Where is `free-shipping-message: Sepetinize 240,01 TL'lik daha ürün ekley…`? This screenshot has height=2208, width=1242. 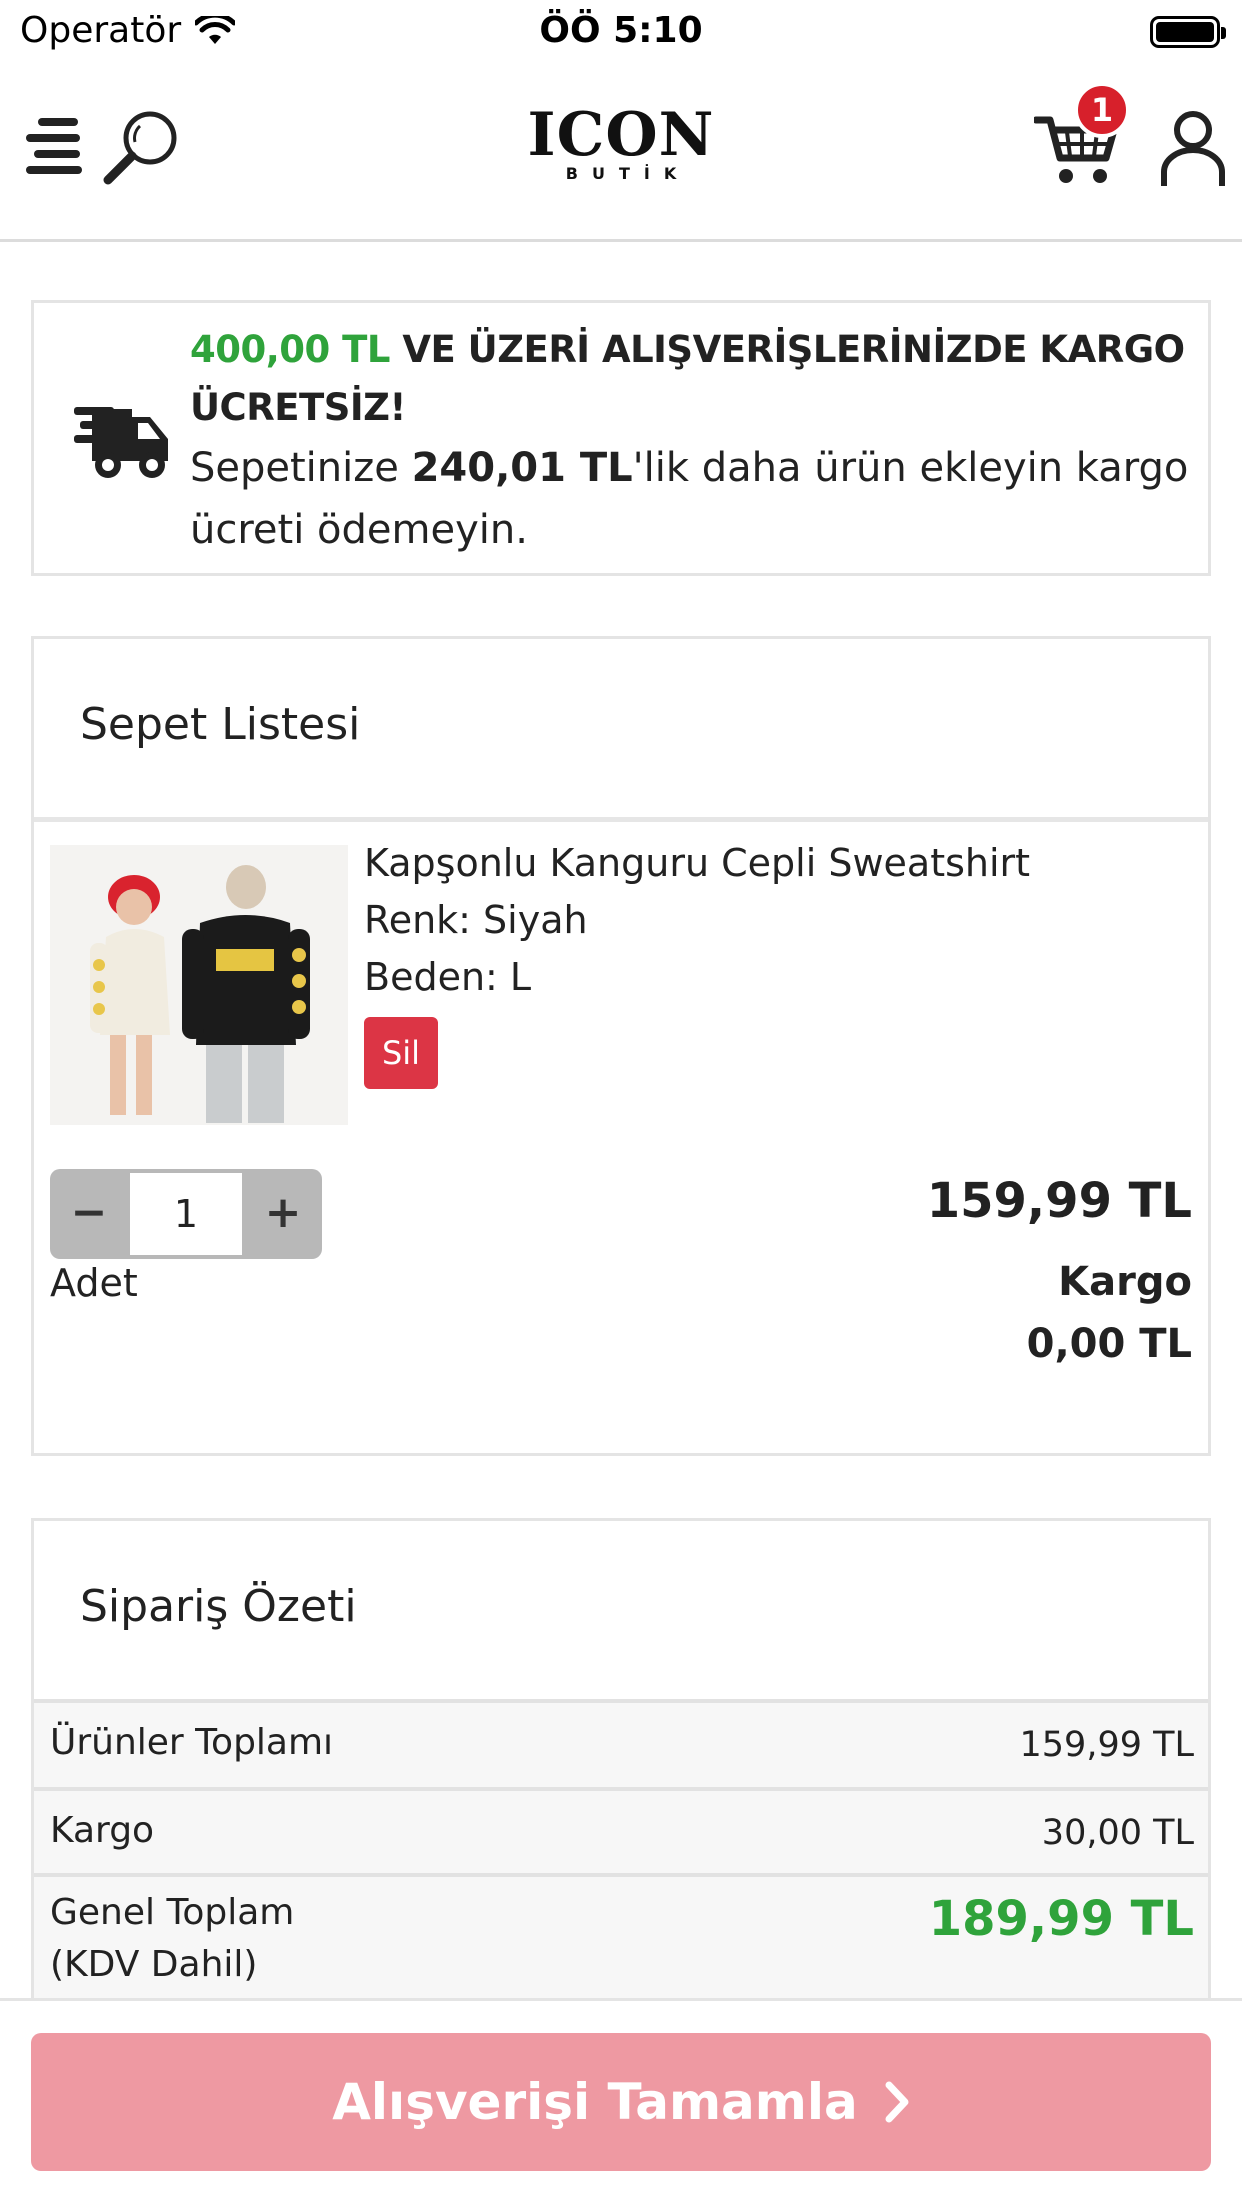 free-shipping-message: Sepetinize 240,01 TL'lik daha ürün ekley… is located at coordinates (689, 499).